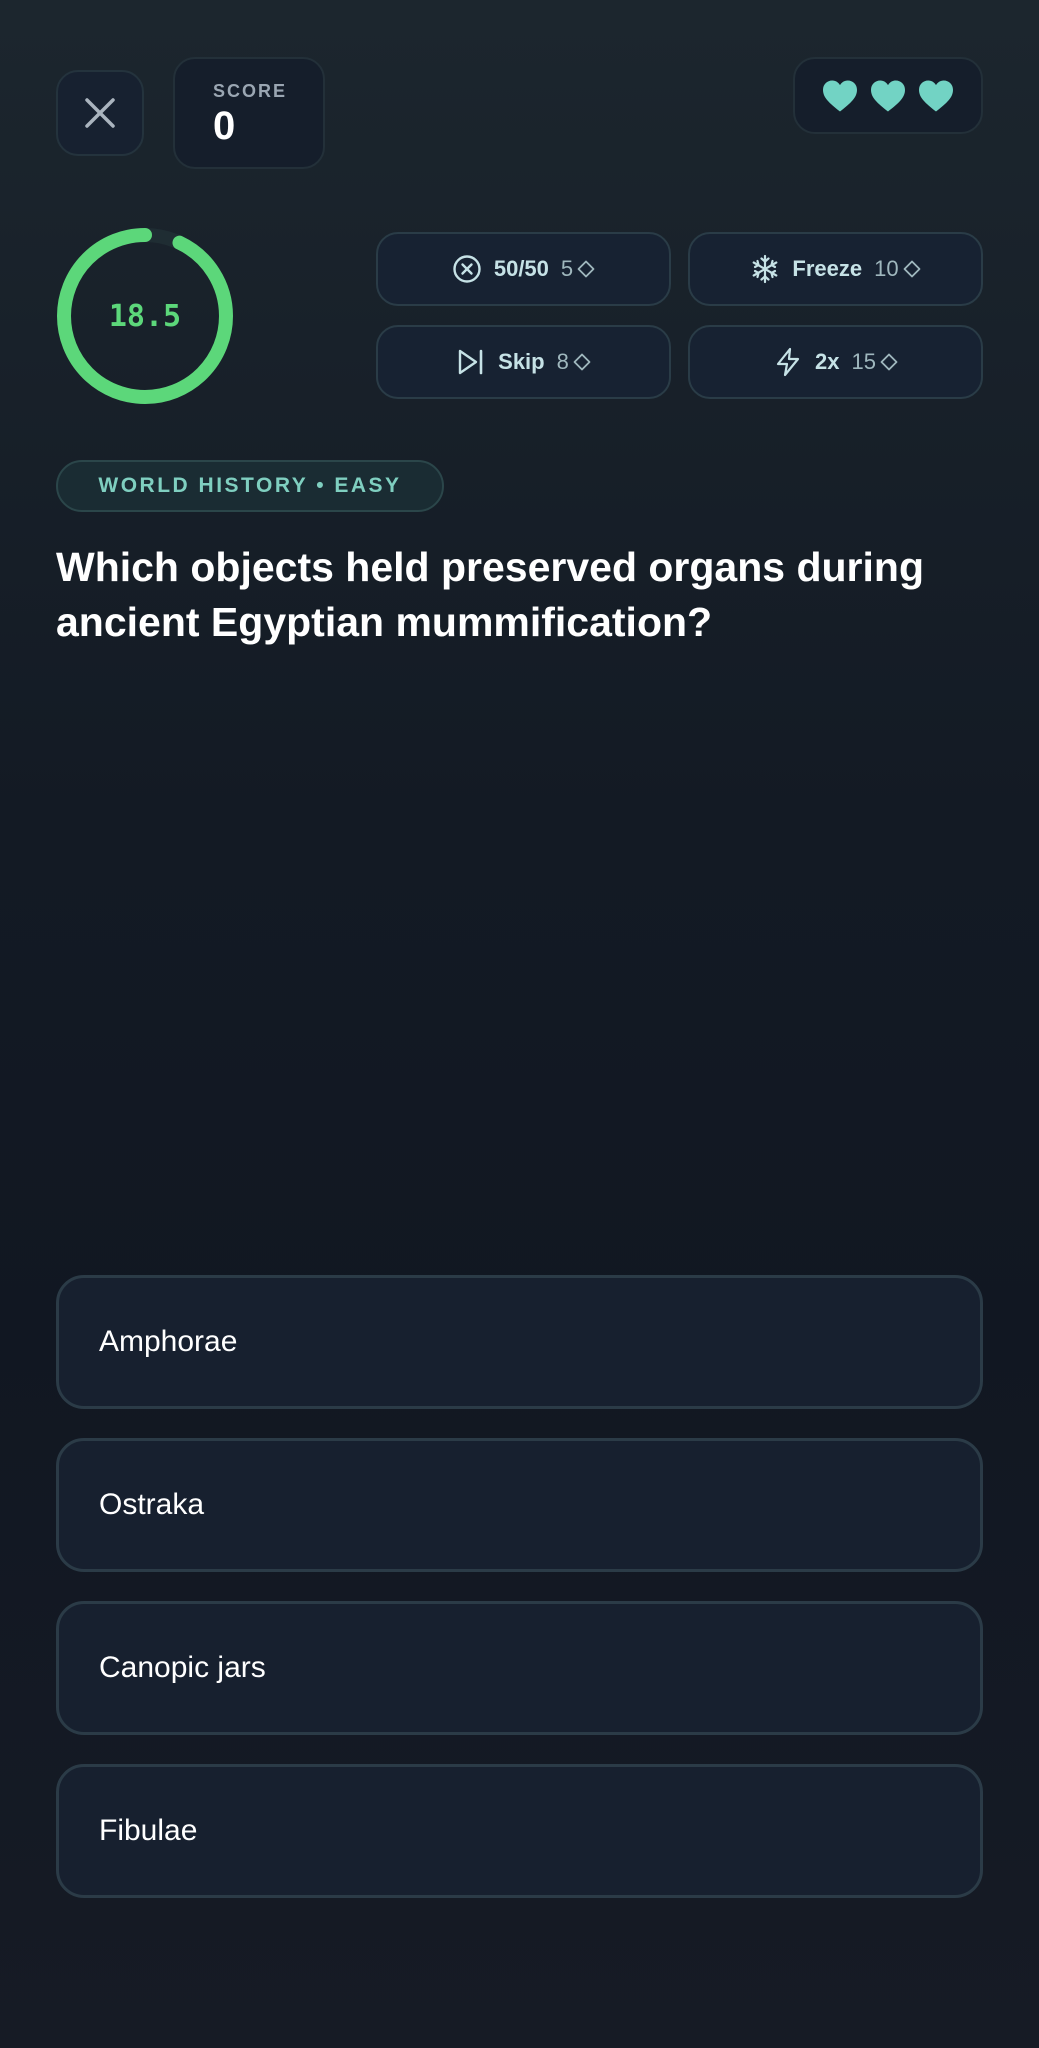 This screenshot has width=1039, height=2048. Describe the element at coordinates (519, 1831) in the screenshot. I see `answer-option: Fibulae` at that location.